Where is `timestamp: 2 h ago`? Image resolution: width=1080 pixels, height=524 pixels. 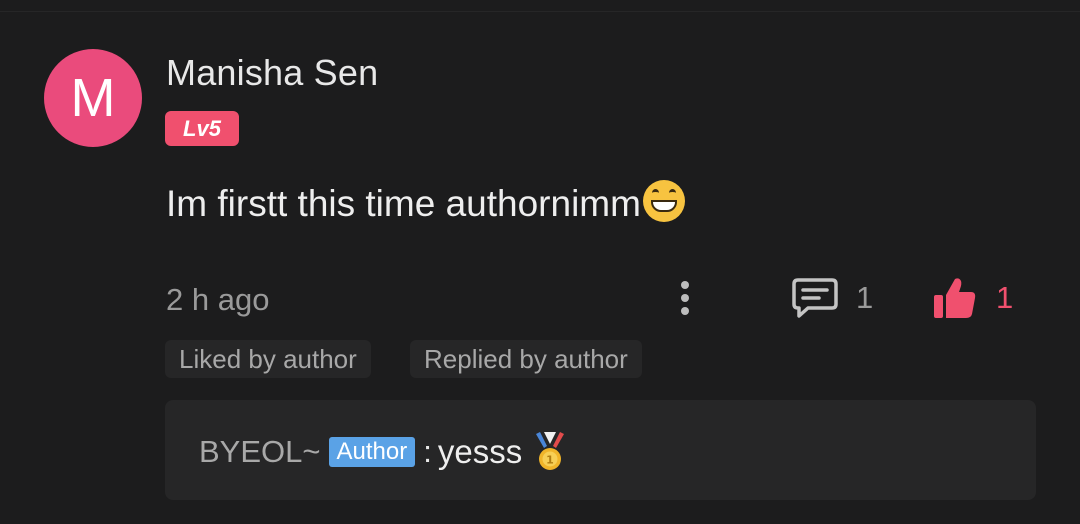
timestamp: 2 h ago is located at coordinates (218, 299).